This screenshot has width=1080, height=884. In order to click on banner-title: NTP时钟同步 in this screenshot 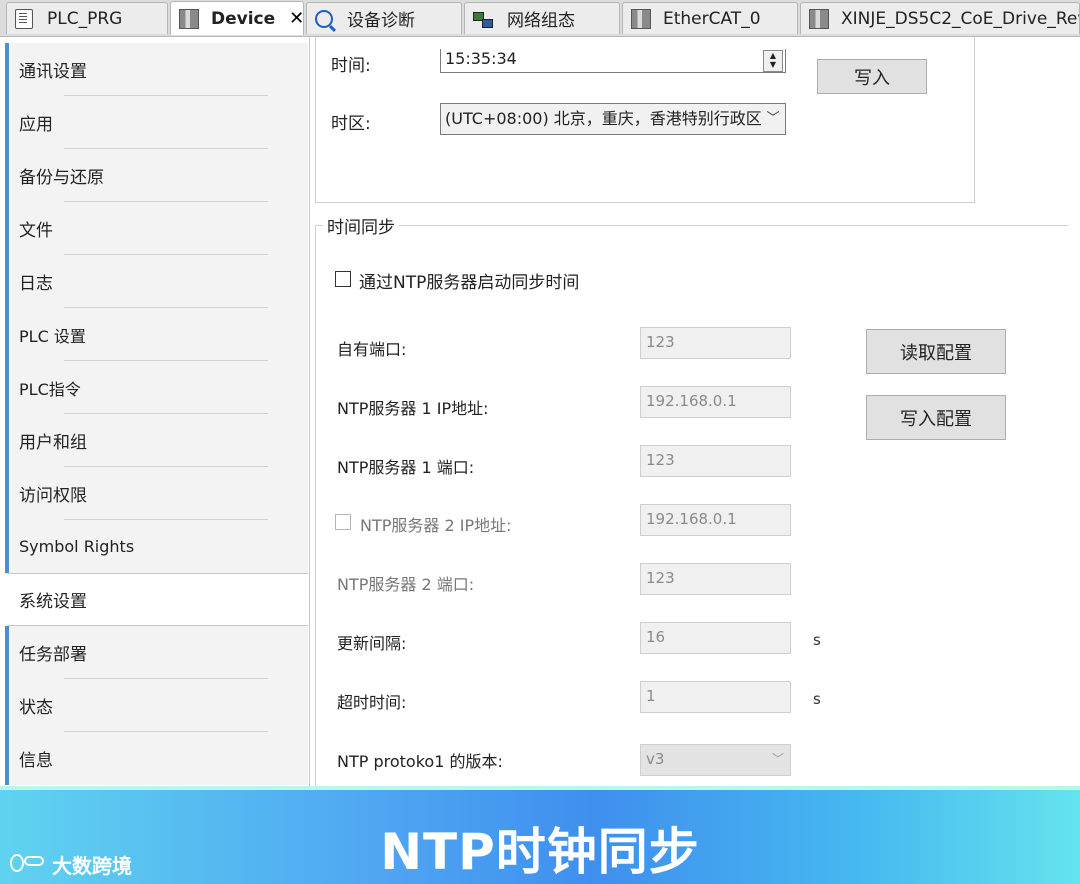, I will do `click(540, 852)`.